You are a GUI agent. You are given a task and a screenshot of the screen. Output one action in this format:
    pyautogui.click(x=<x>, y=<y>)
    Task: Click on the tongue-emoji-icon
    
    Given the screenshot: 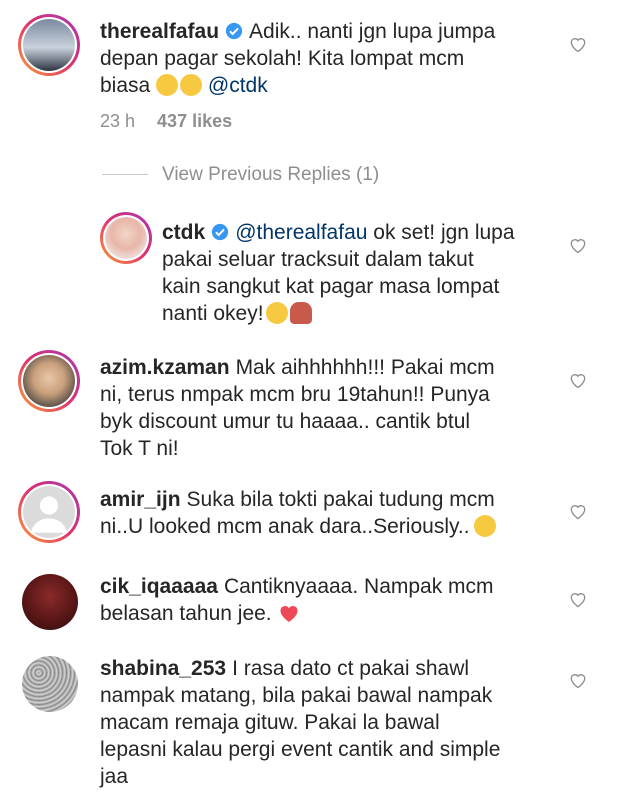 What is the action you would take?
    pyautogui.click(x=276, y=313)
    